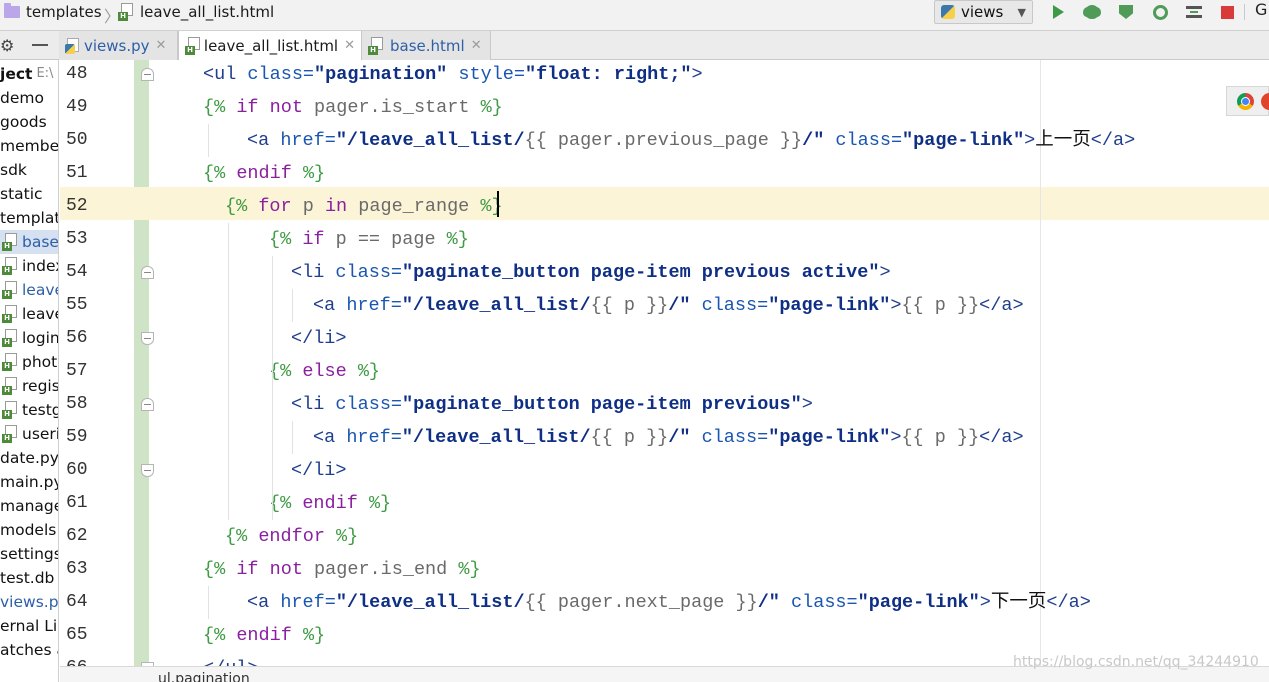  Describe the element at coordinates (204, 676) in the screenshot. I see `editor-breadcrumb: ul.pagination` at that location.